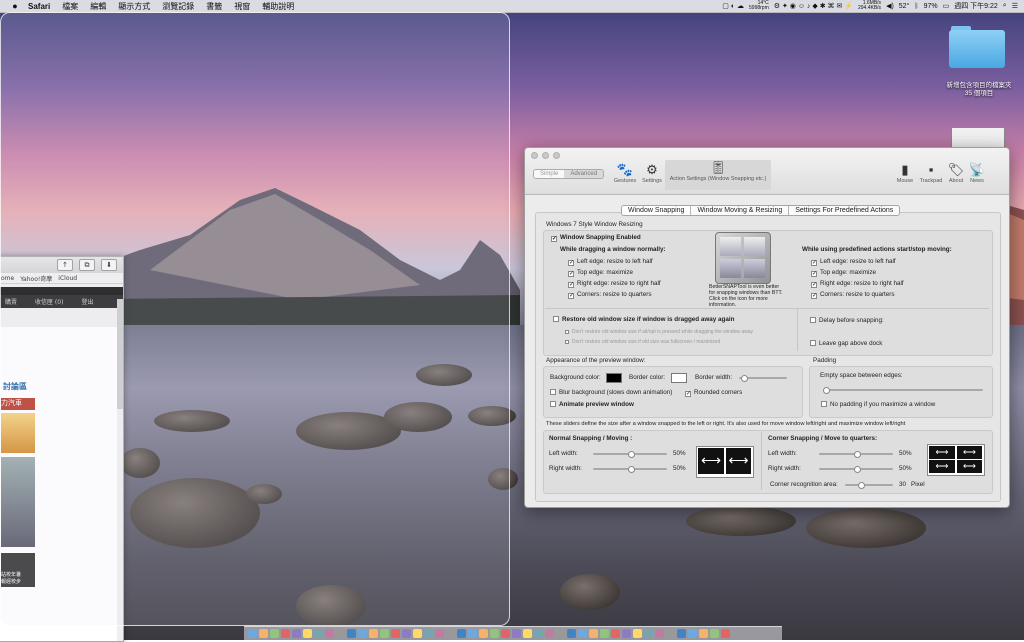 This screenshot has height=642, width=1024. What do you see at coordinates (878, 404) in the screenshot?
I see `no-padding-row: No padding if you maximize a window` at bounding box center [878, 404].